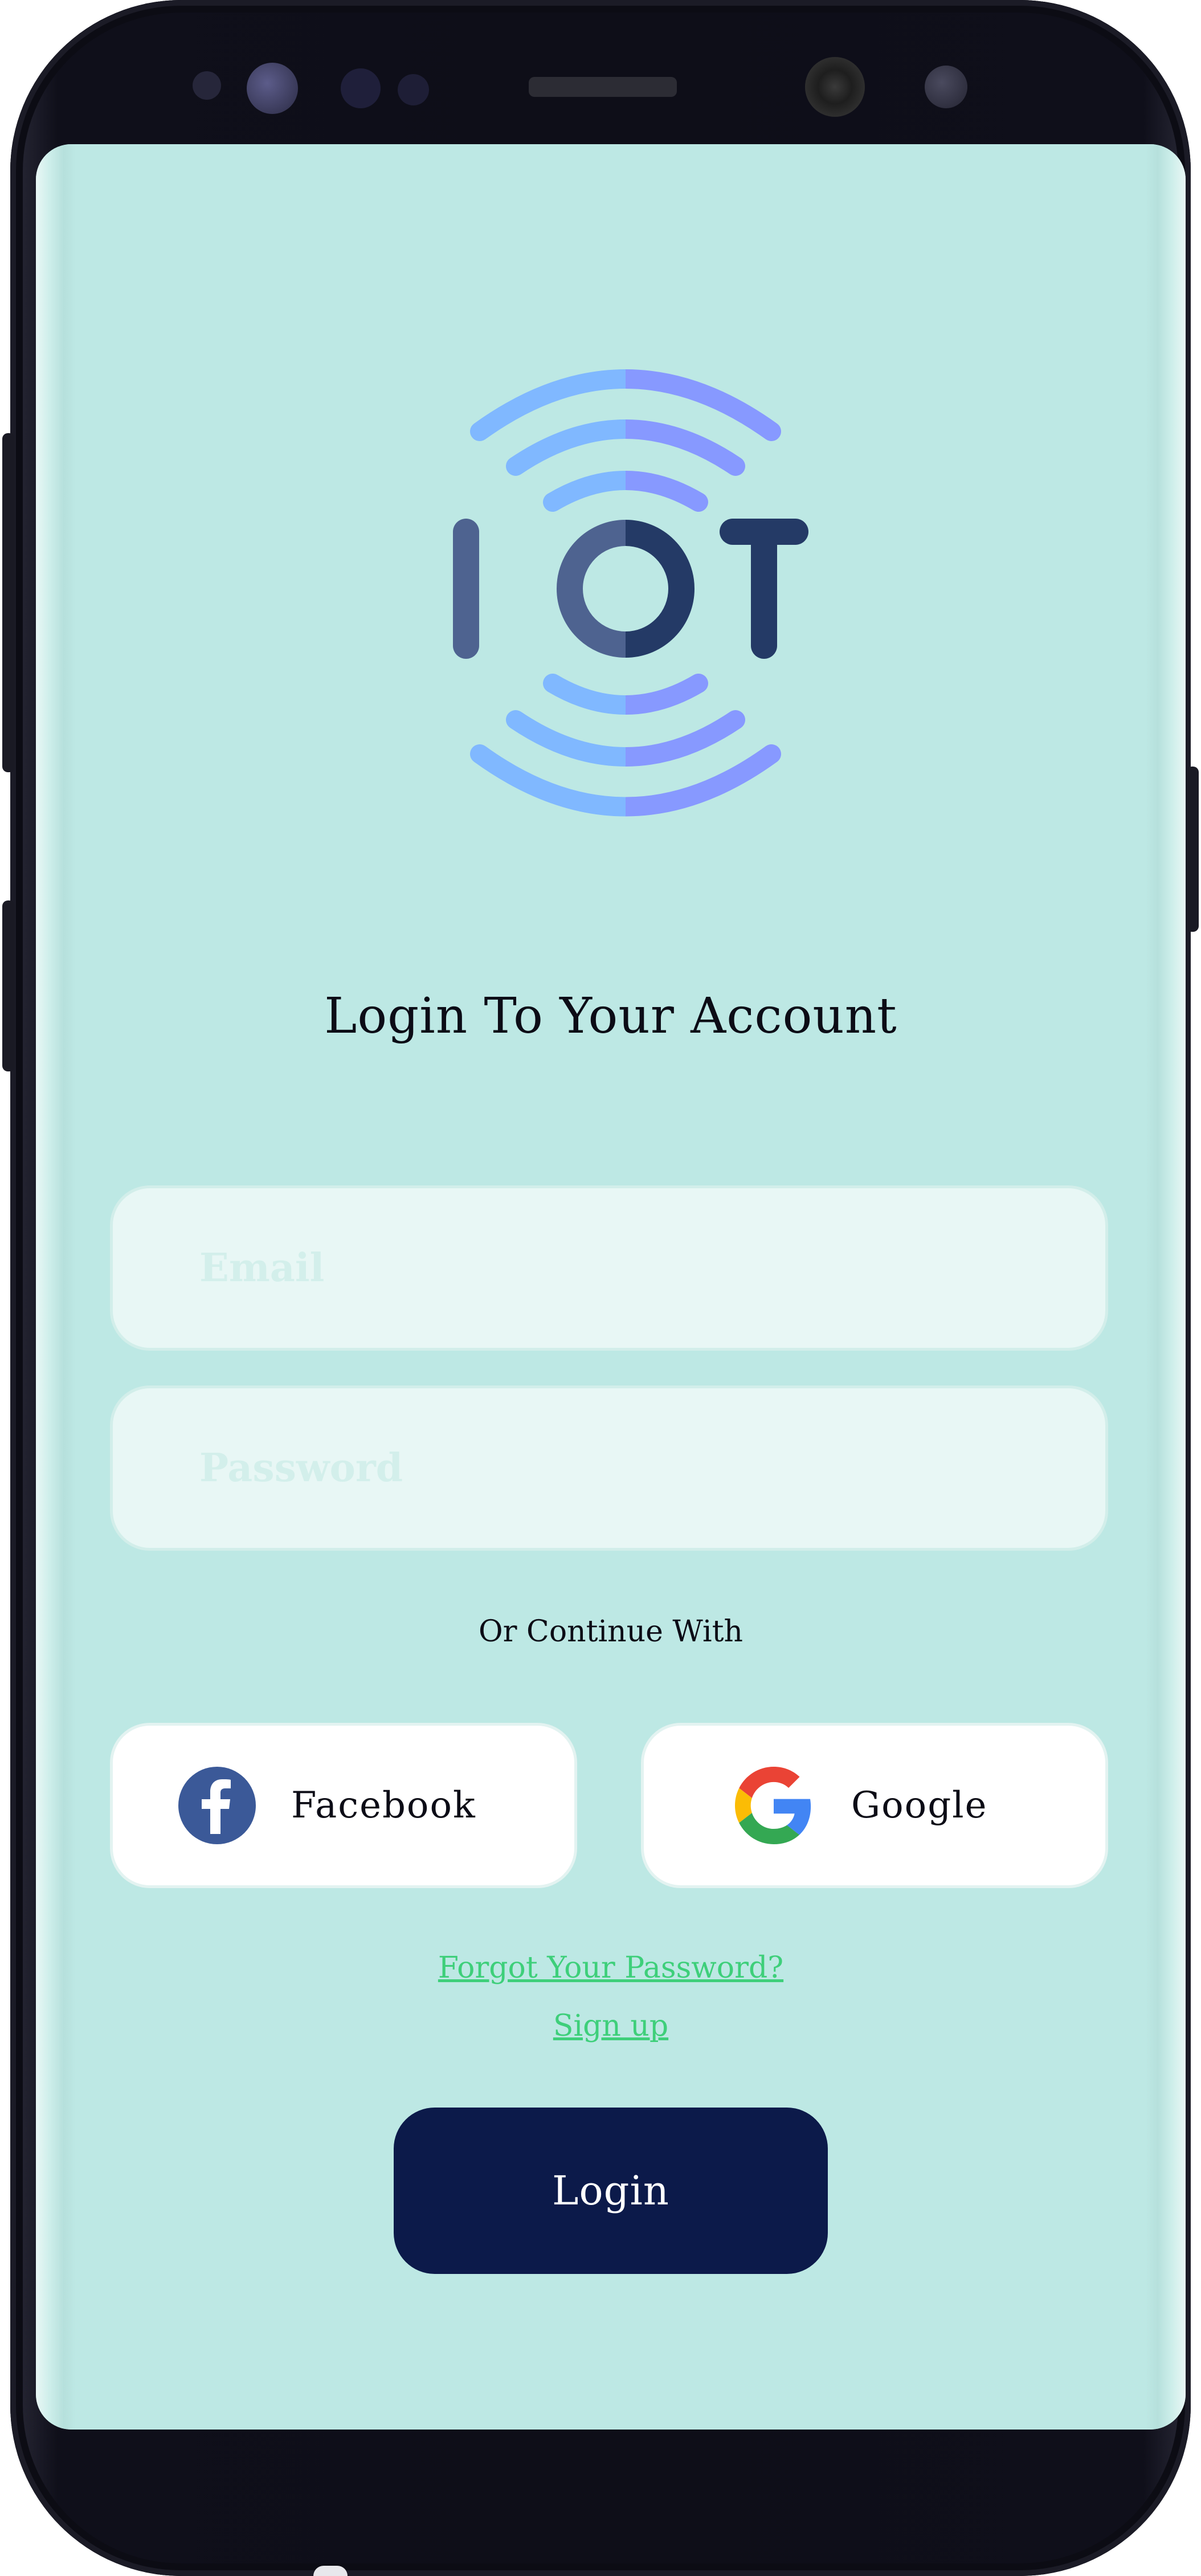  I want to click on google-login-button: Google, so click(874, 1805).